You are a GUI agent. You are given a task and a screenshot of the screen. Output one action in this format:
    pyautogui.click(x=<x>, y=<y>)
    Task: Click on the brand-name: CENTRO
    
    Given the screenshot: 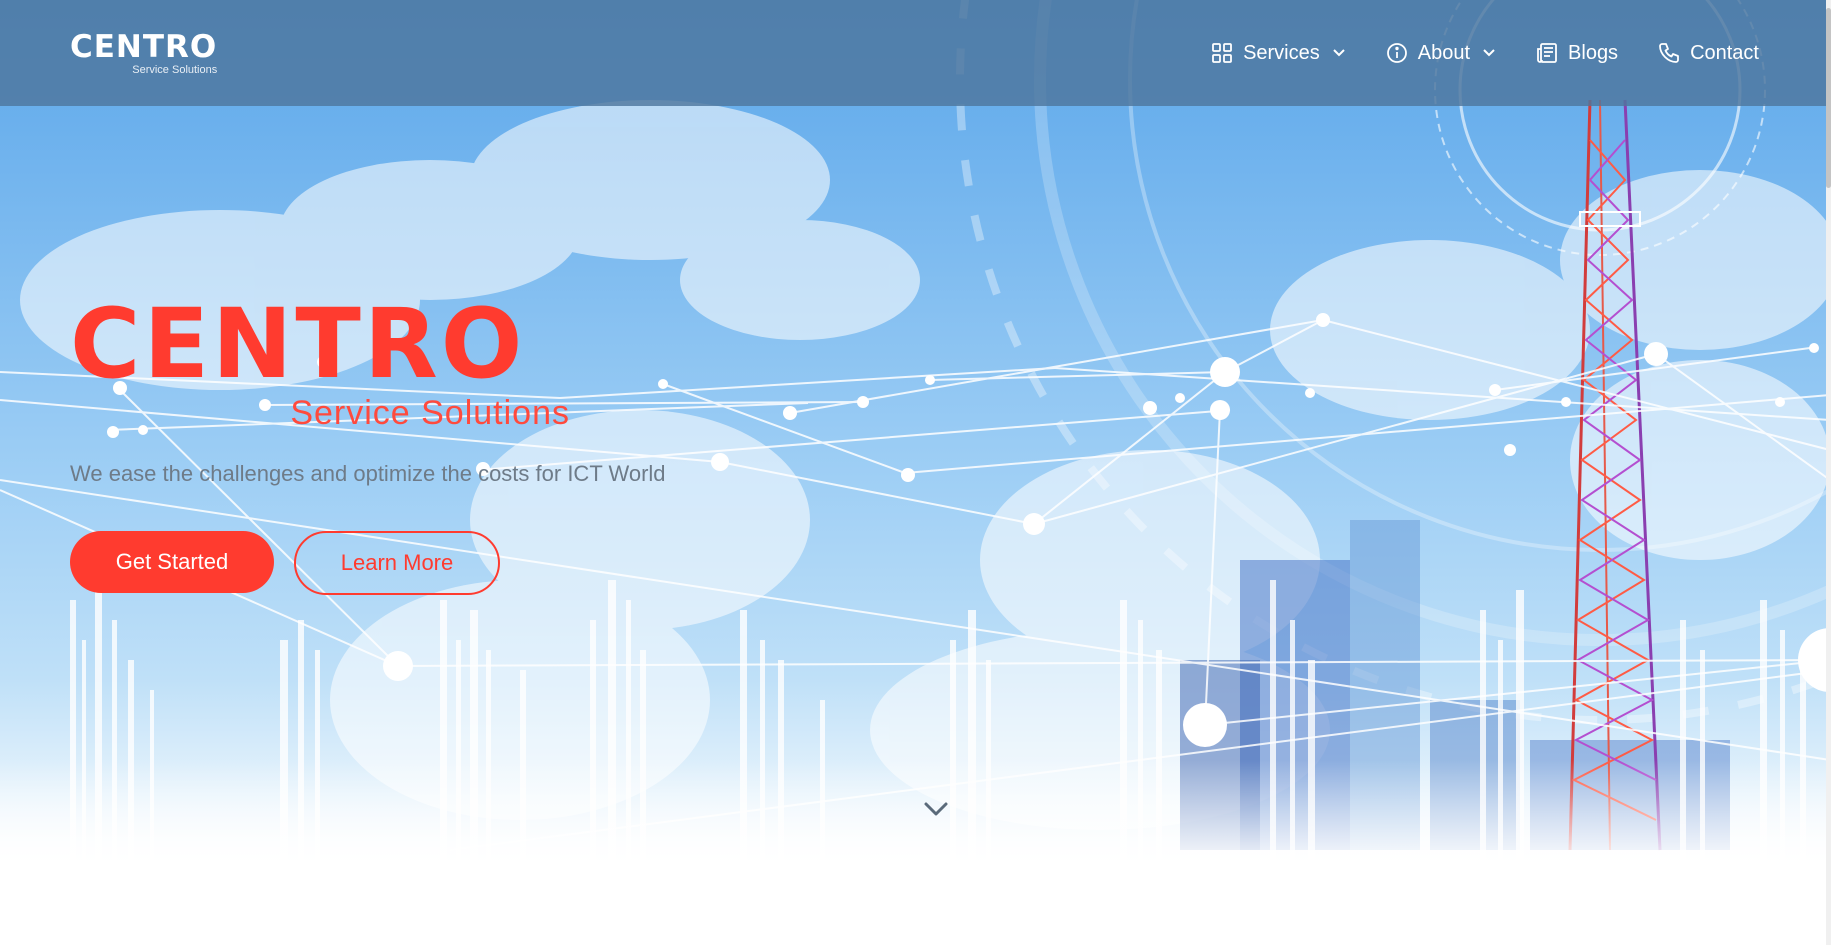 What is the action you would take?
    pyautogui.click(x=144, y=46)
    